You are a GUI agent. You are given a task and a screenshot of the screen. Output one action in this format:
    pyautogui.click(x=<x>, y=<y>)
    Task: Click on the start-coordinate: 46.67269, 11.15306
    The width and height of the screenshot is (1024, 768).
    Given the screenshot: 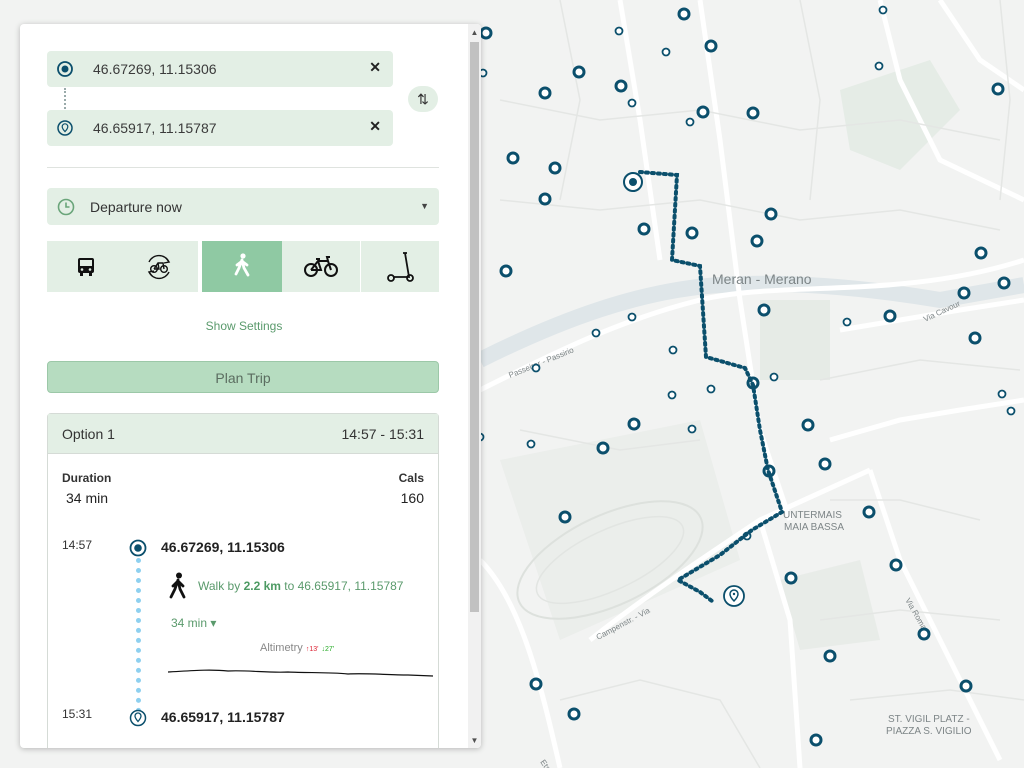 What is the action you would take?
    pyautogui.click(x=223, y=547)
    